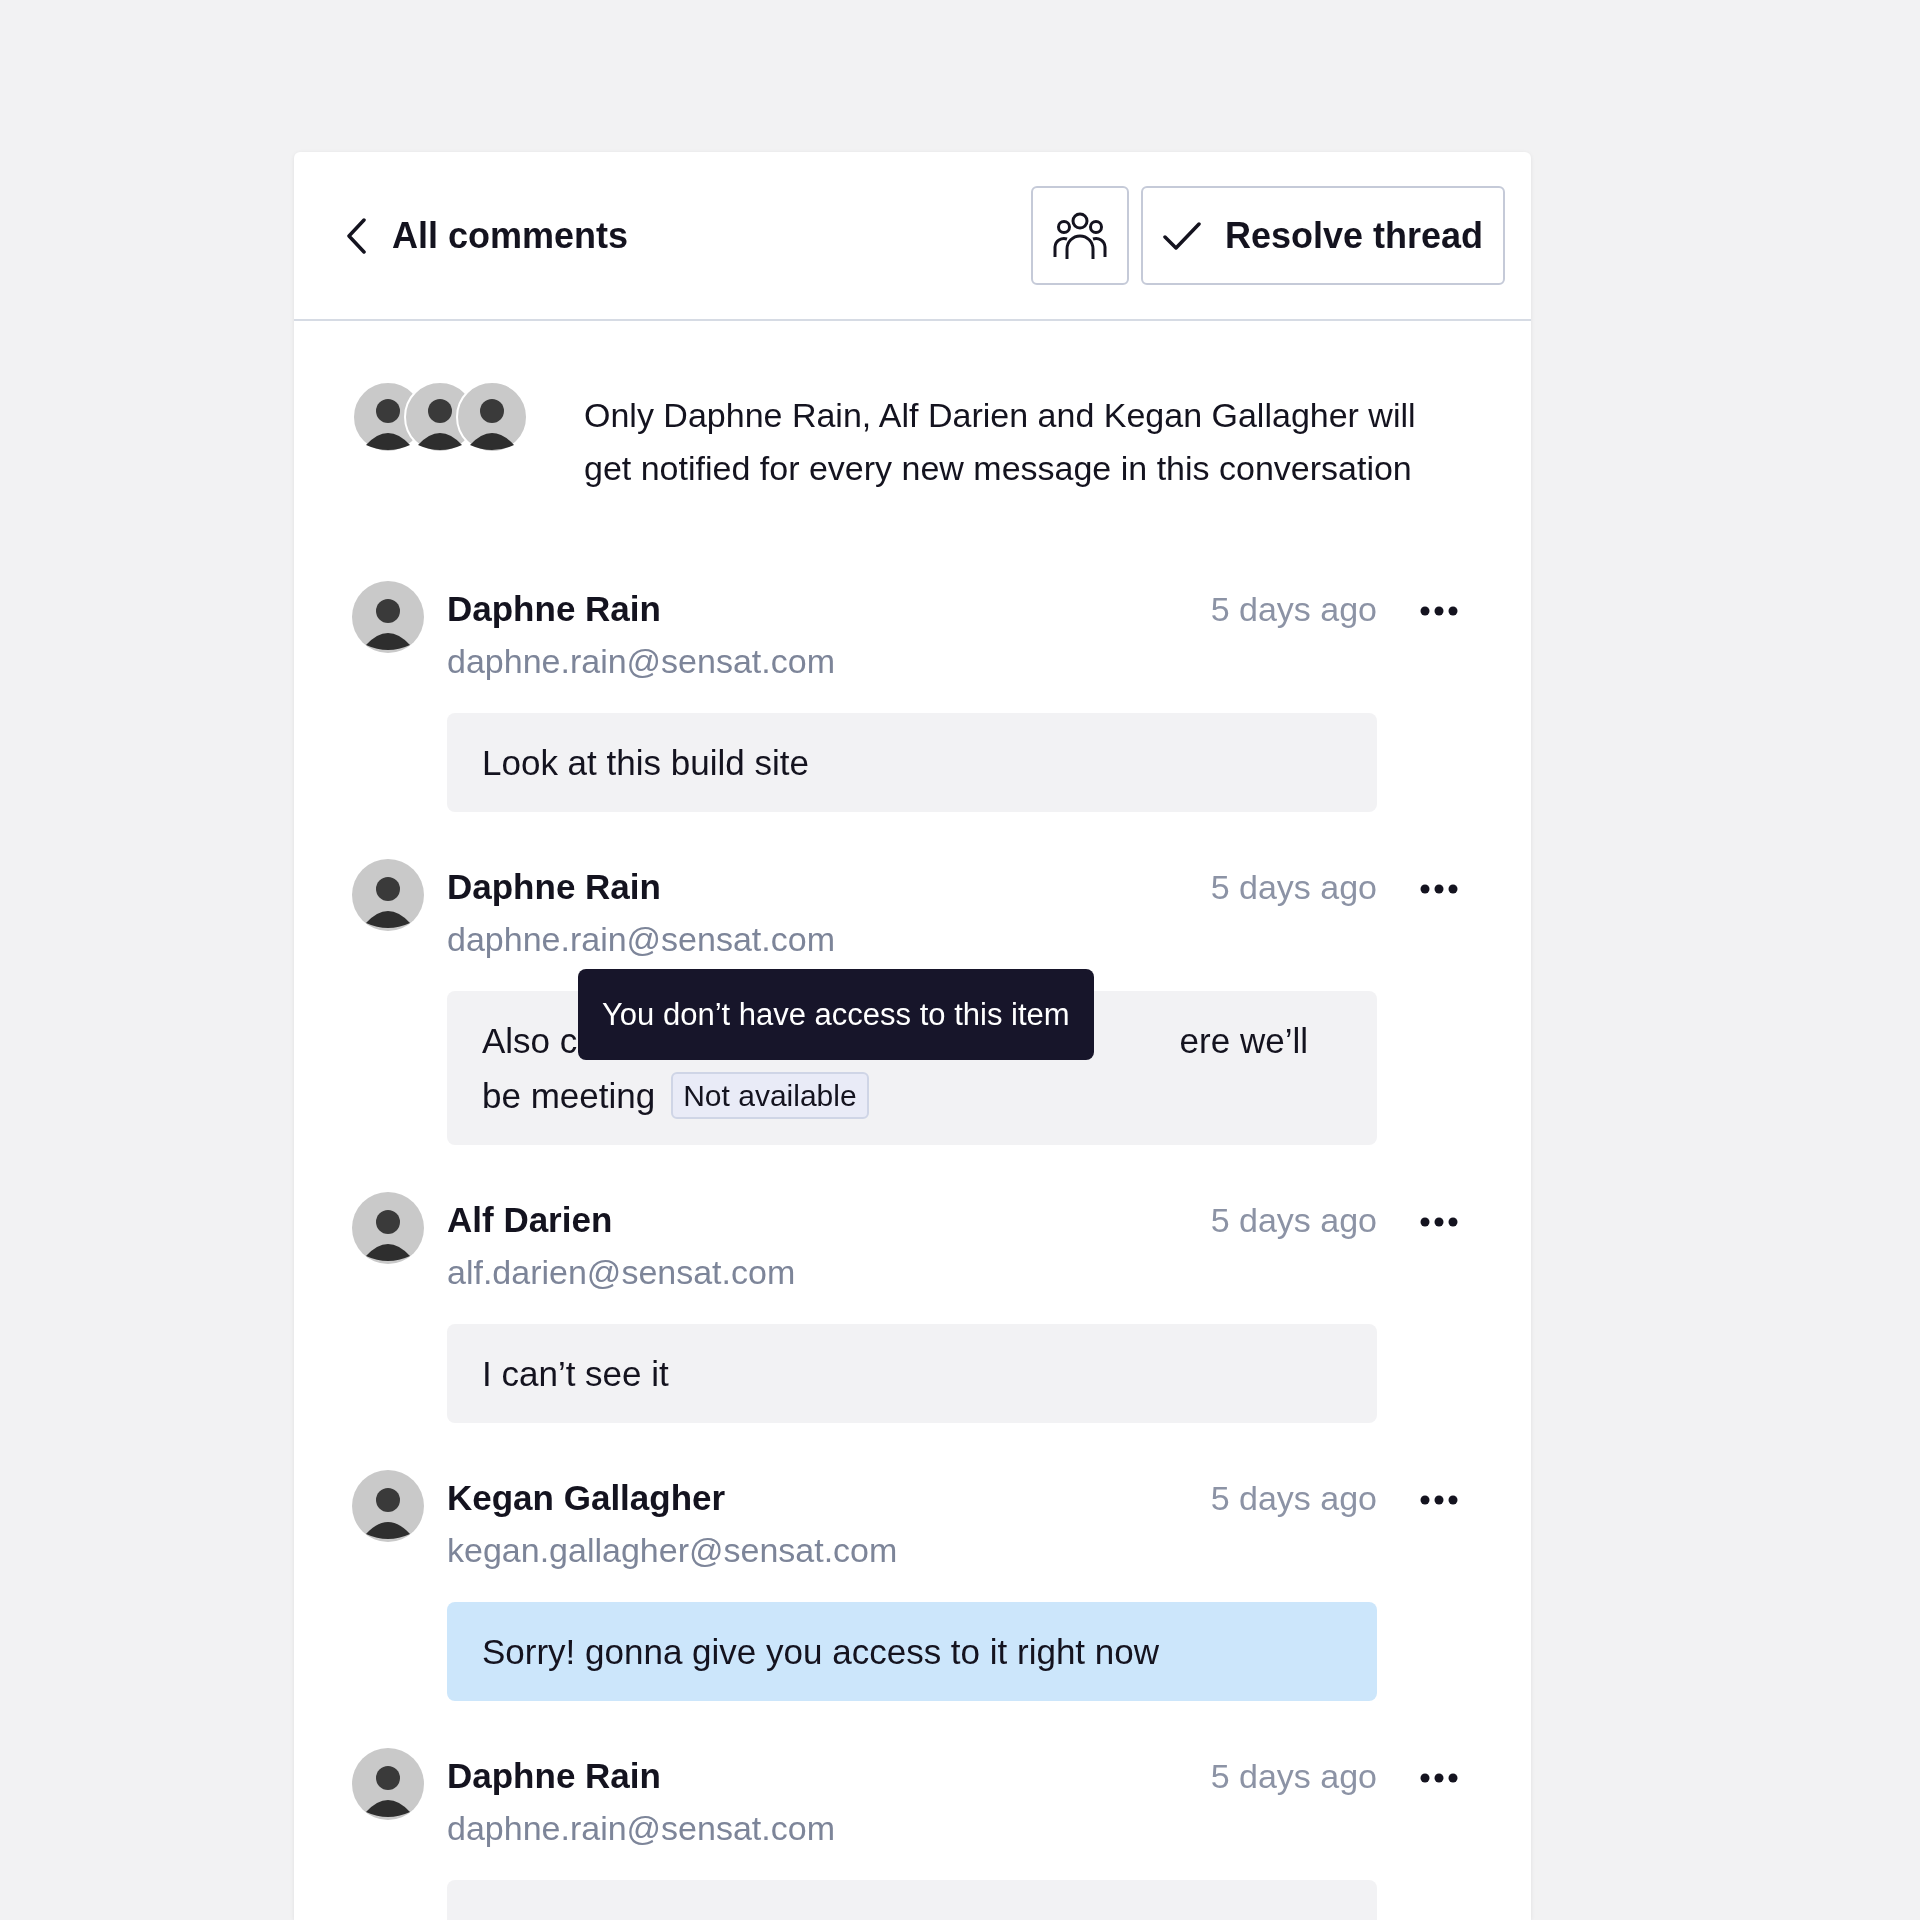 The width and height of the screenshot is (1920, 1920). I want to click on resolve-button: Resolve thread, so click(1322, 235).